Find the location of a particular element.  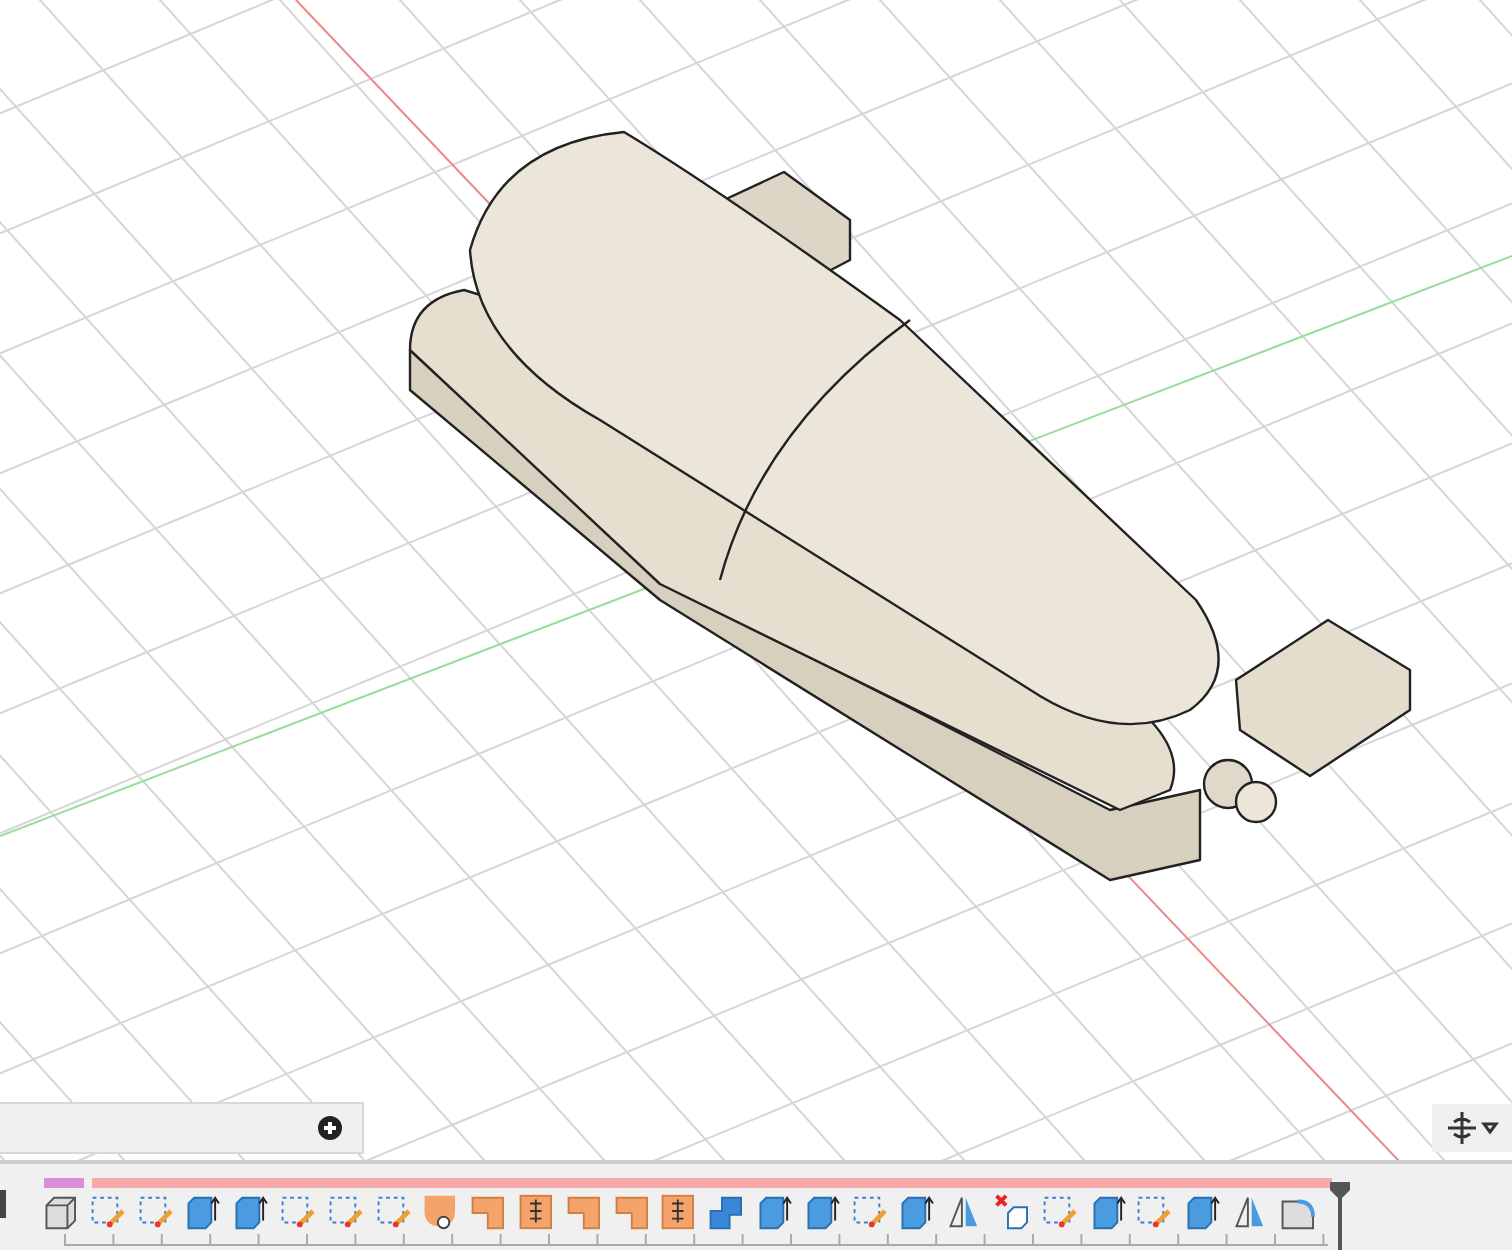

orbit-icon is located at coordinates (1472, 1128).